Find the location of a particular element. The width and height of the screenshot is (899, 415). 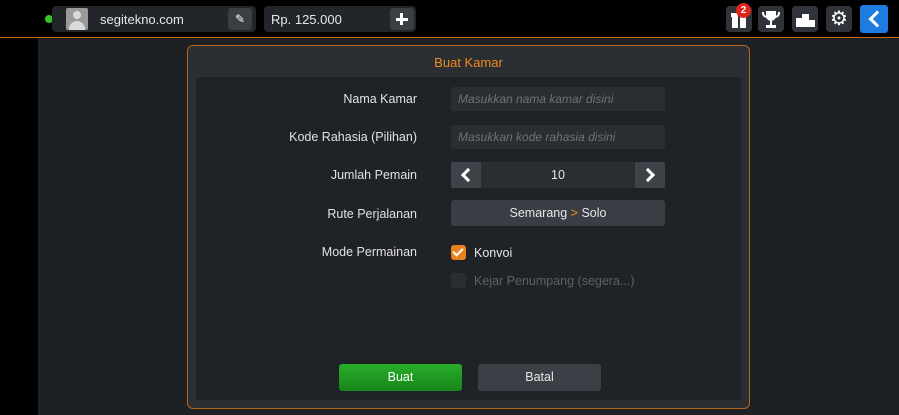

kejar-penumpang-label: Kejar Penumpang (segera...) is located at coordinates (554, 281).